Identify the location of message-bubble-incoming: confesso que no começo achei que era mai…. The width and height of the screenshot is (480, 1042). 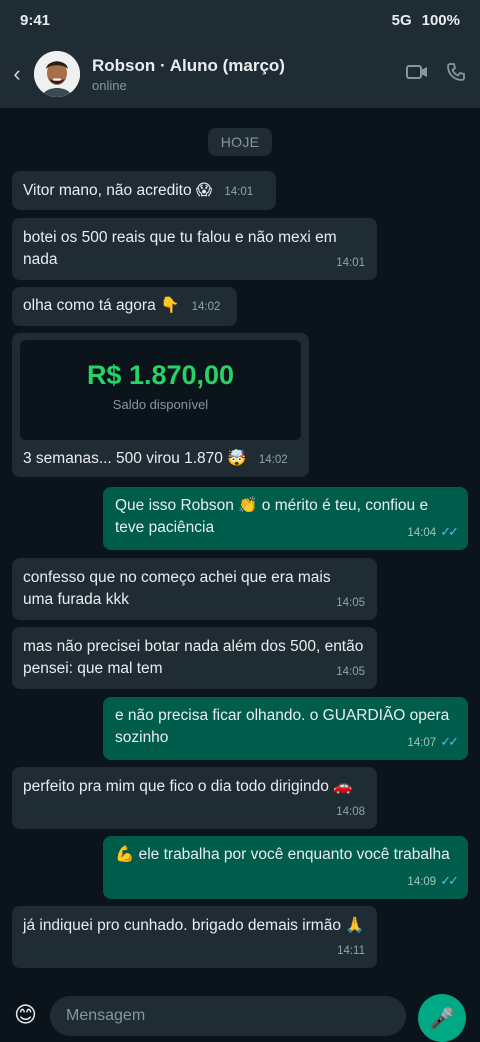
(194, 589).